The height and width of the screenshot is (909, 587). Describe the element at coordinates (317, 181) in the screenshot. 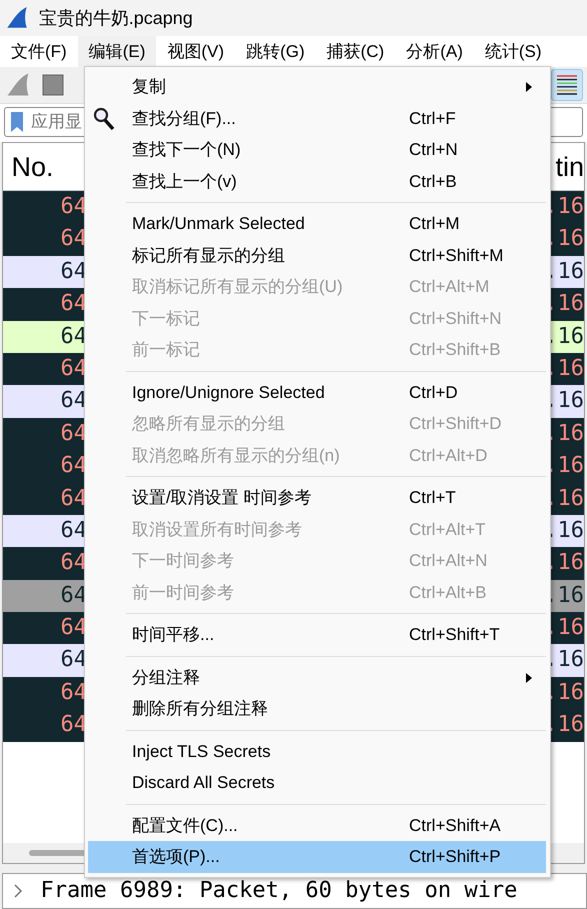

I see `menu-item: 查找上一个(v) Ctrl+B` at that location.